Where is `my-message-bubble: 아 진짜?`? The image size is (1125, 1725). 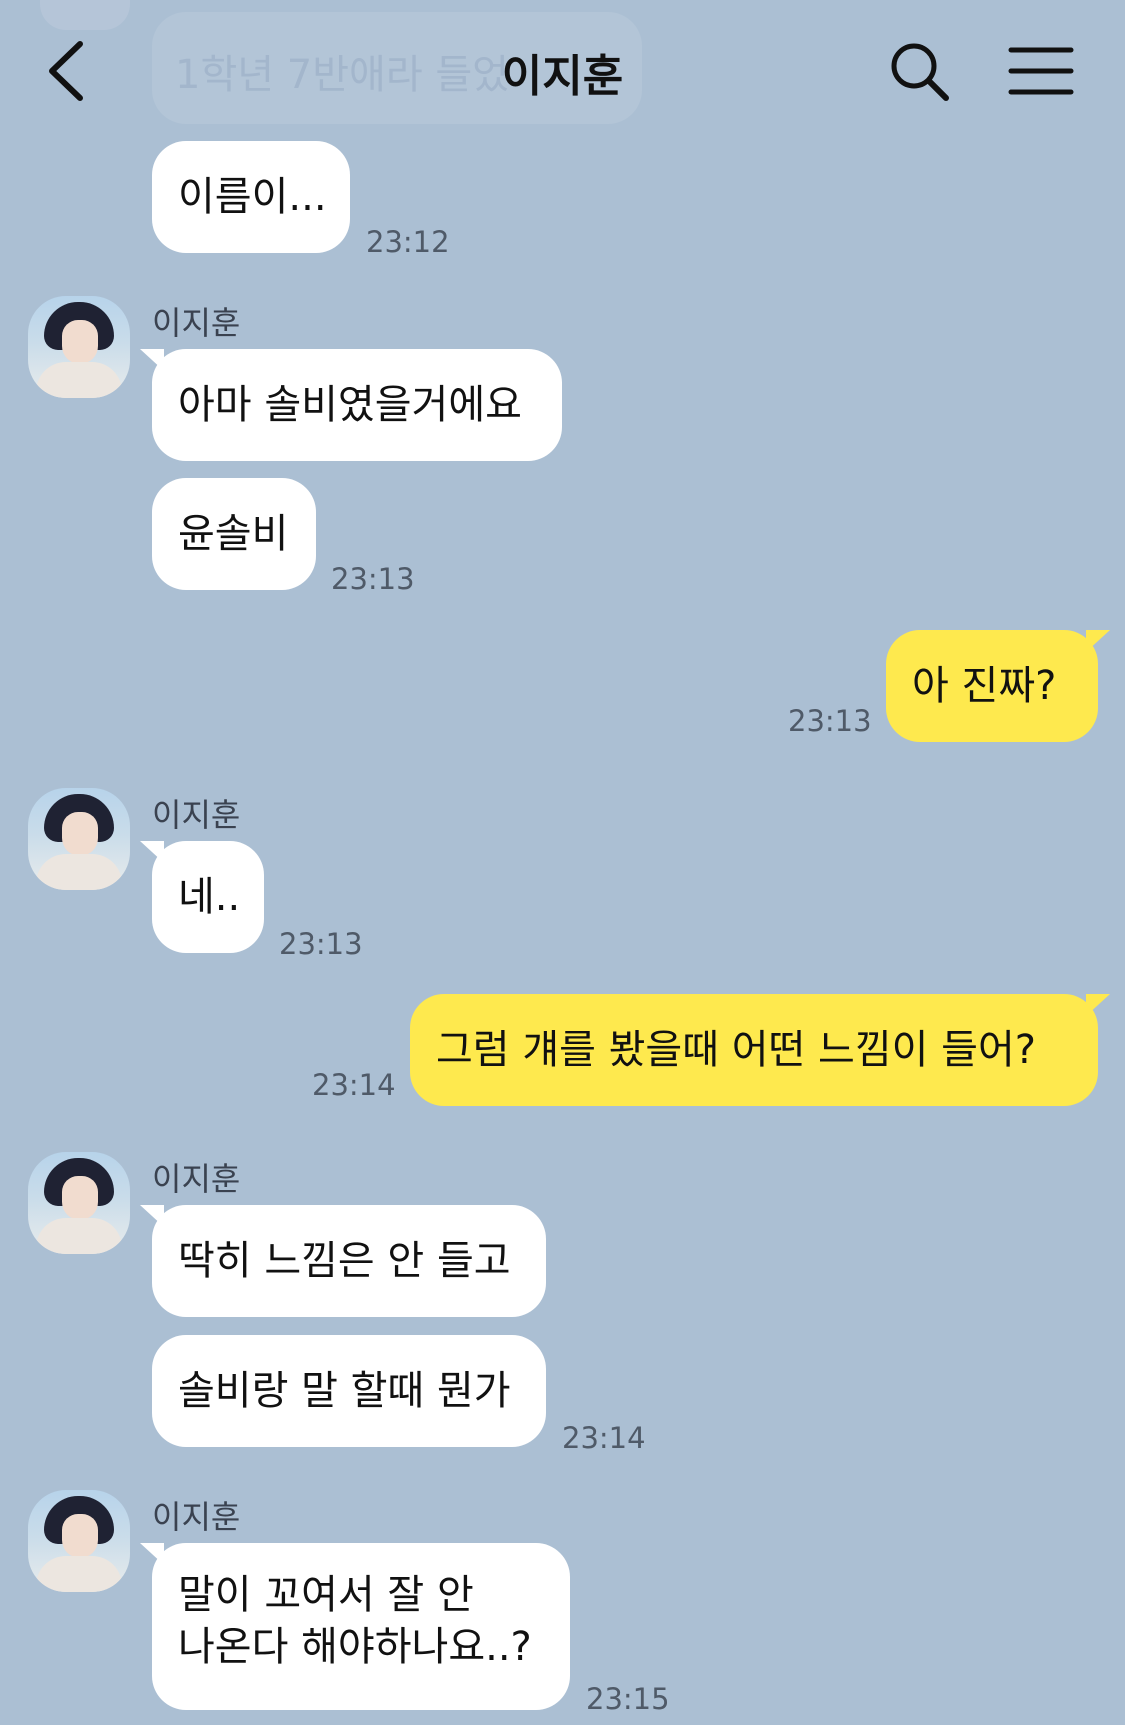 my-message-bubble: 아 진짜? is located at coordinates (992, 686).